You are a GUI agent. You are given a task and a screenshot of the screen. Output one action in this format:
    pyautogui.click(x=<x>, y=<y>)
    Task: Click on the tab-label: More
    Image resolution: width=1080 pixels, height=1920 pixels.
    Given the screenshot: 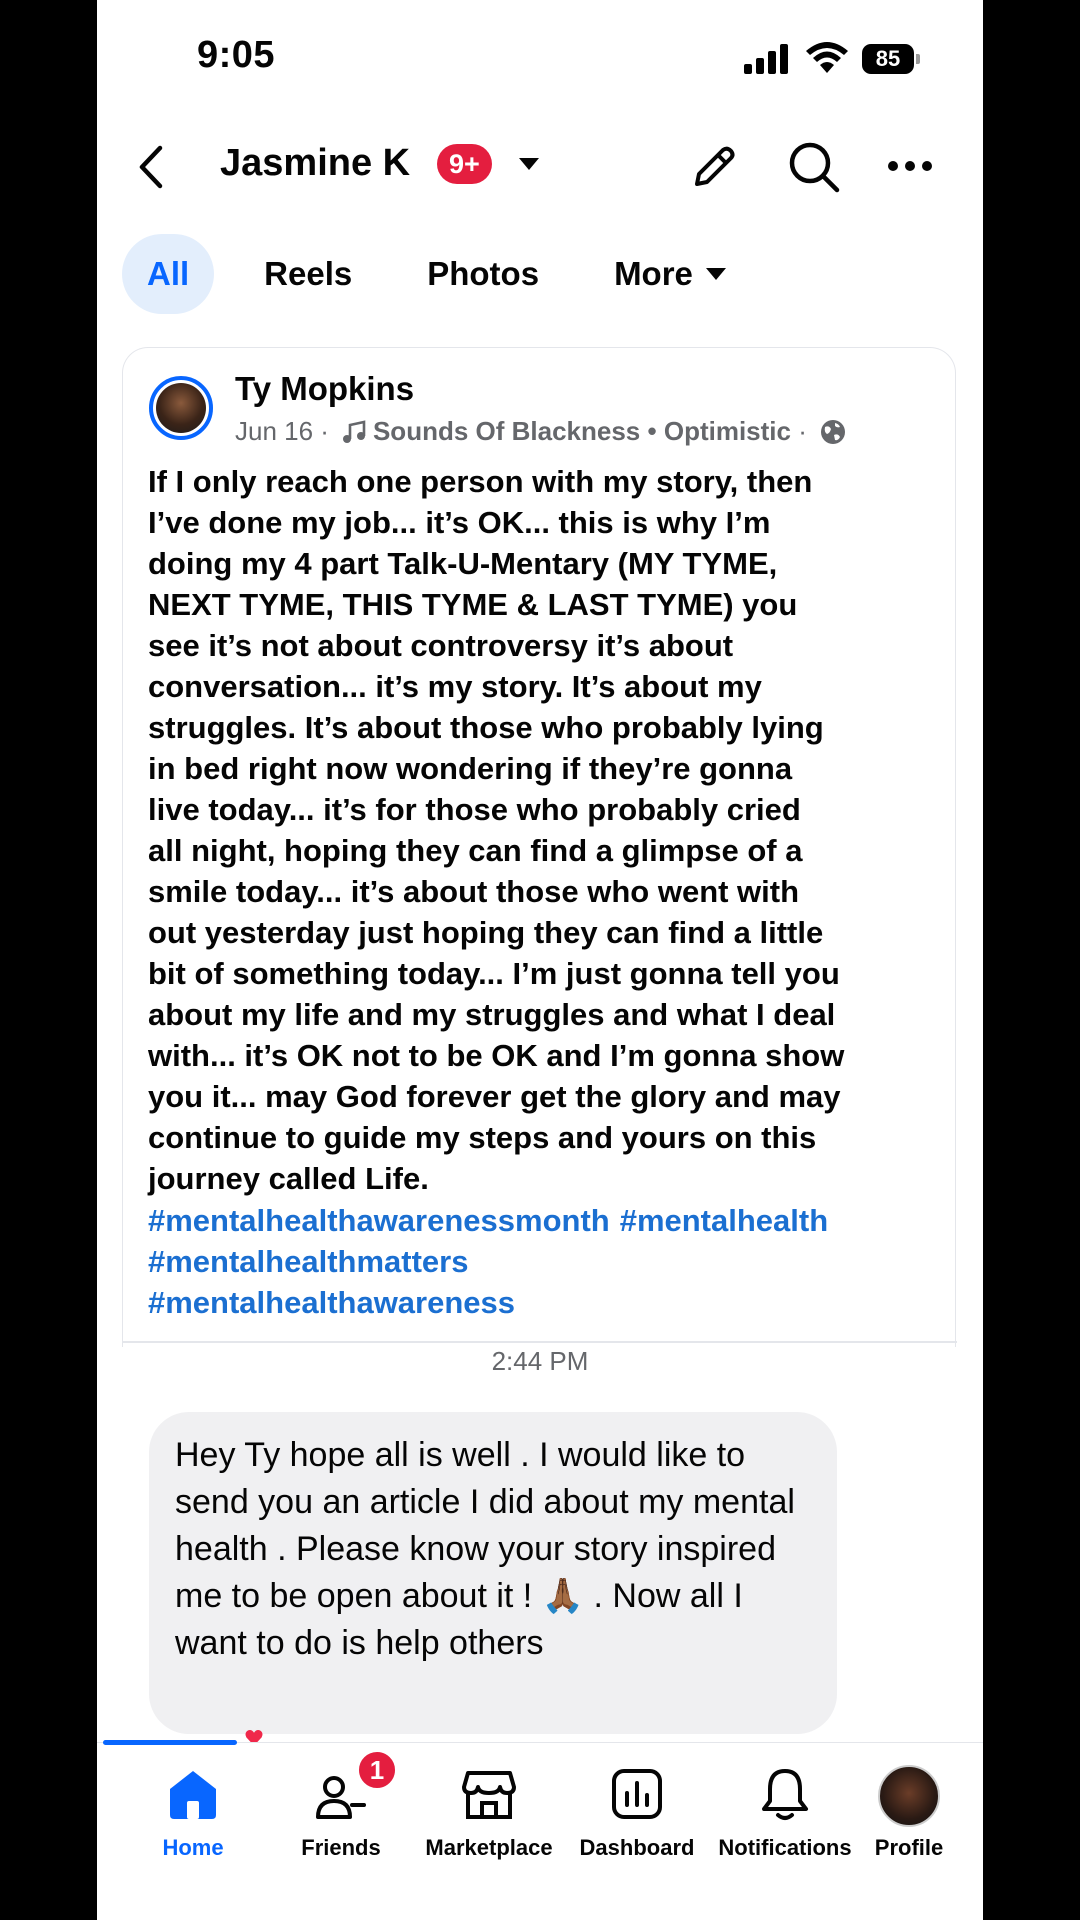 What is the action you would take?
    pyautogui.click(x=653, y=273)
    